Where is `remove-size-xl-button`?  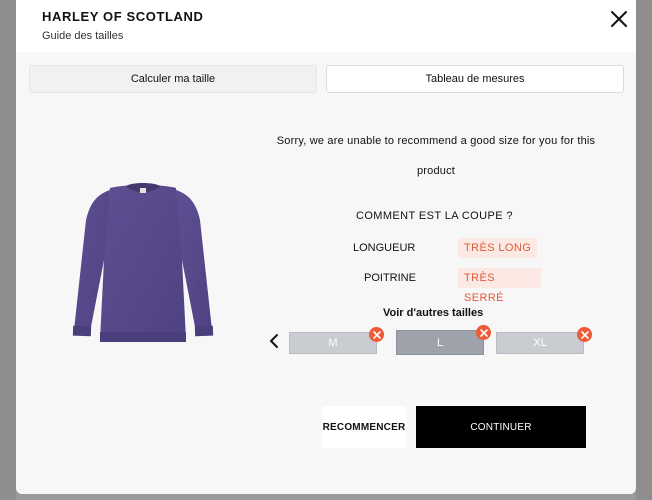
remove-size-xl-button is located at coordinates (584, 334).